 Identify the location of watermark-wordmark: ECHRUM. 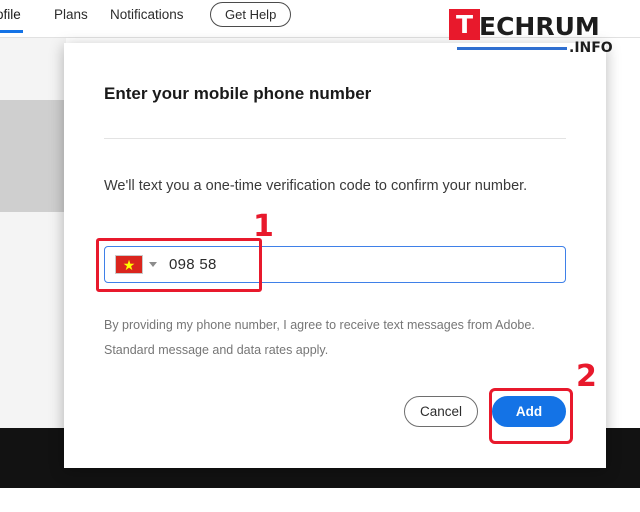
(539, 26).